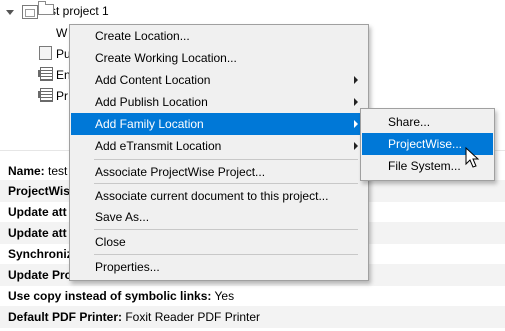 The width and height of the screenshot is (505, 331). Describe the element at coordinates (26, 171) in the screenshot. I see `property-key: Name:` at that location.